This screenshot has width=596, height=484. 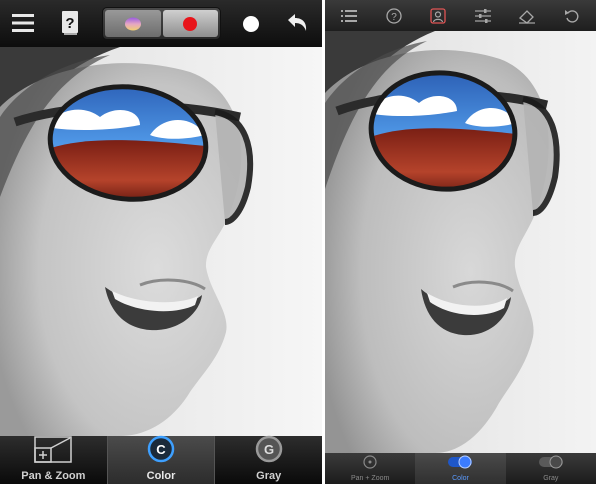 I want to click on mode-bar: Pan + Zoom Color Gray, so click(x=460, y=468).